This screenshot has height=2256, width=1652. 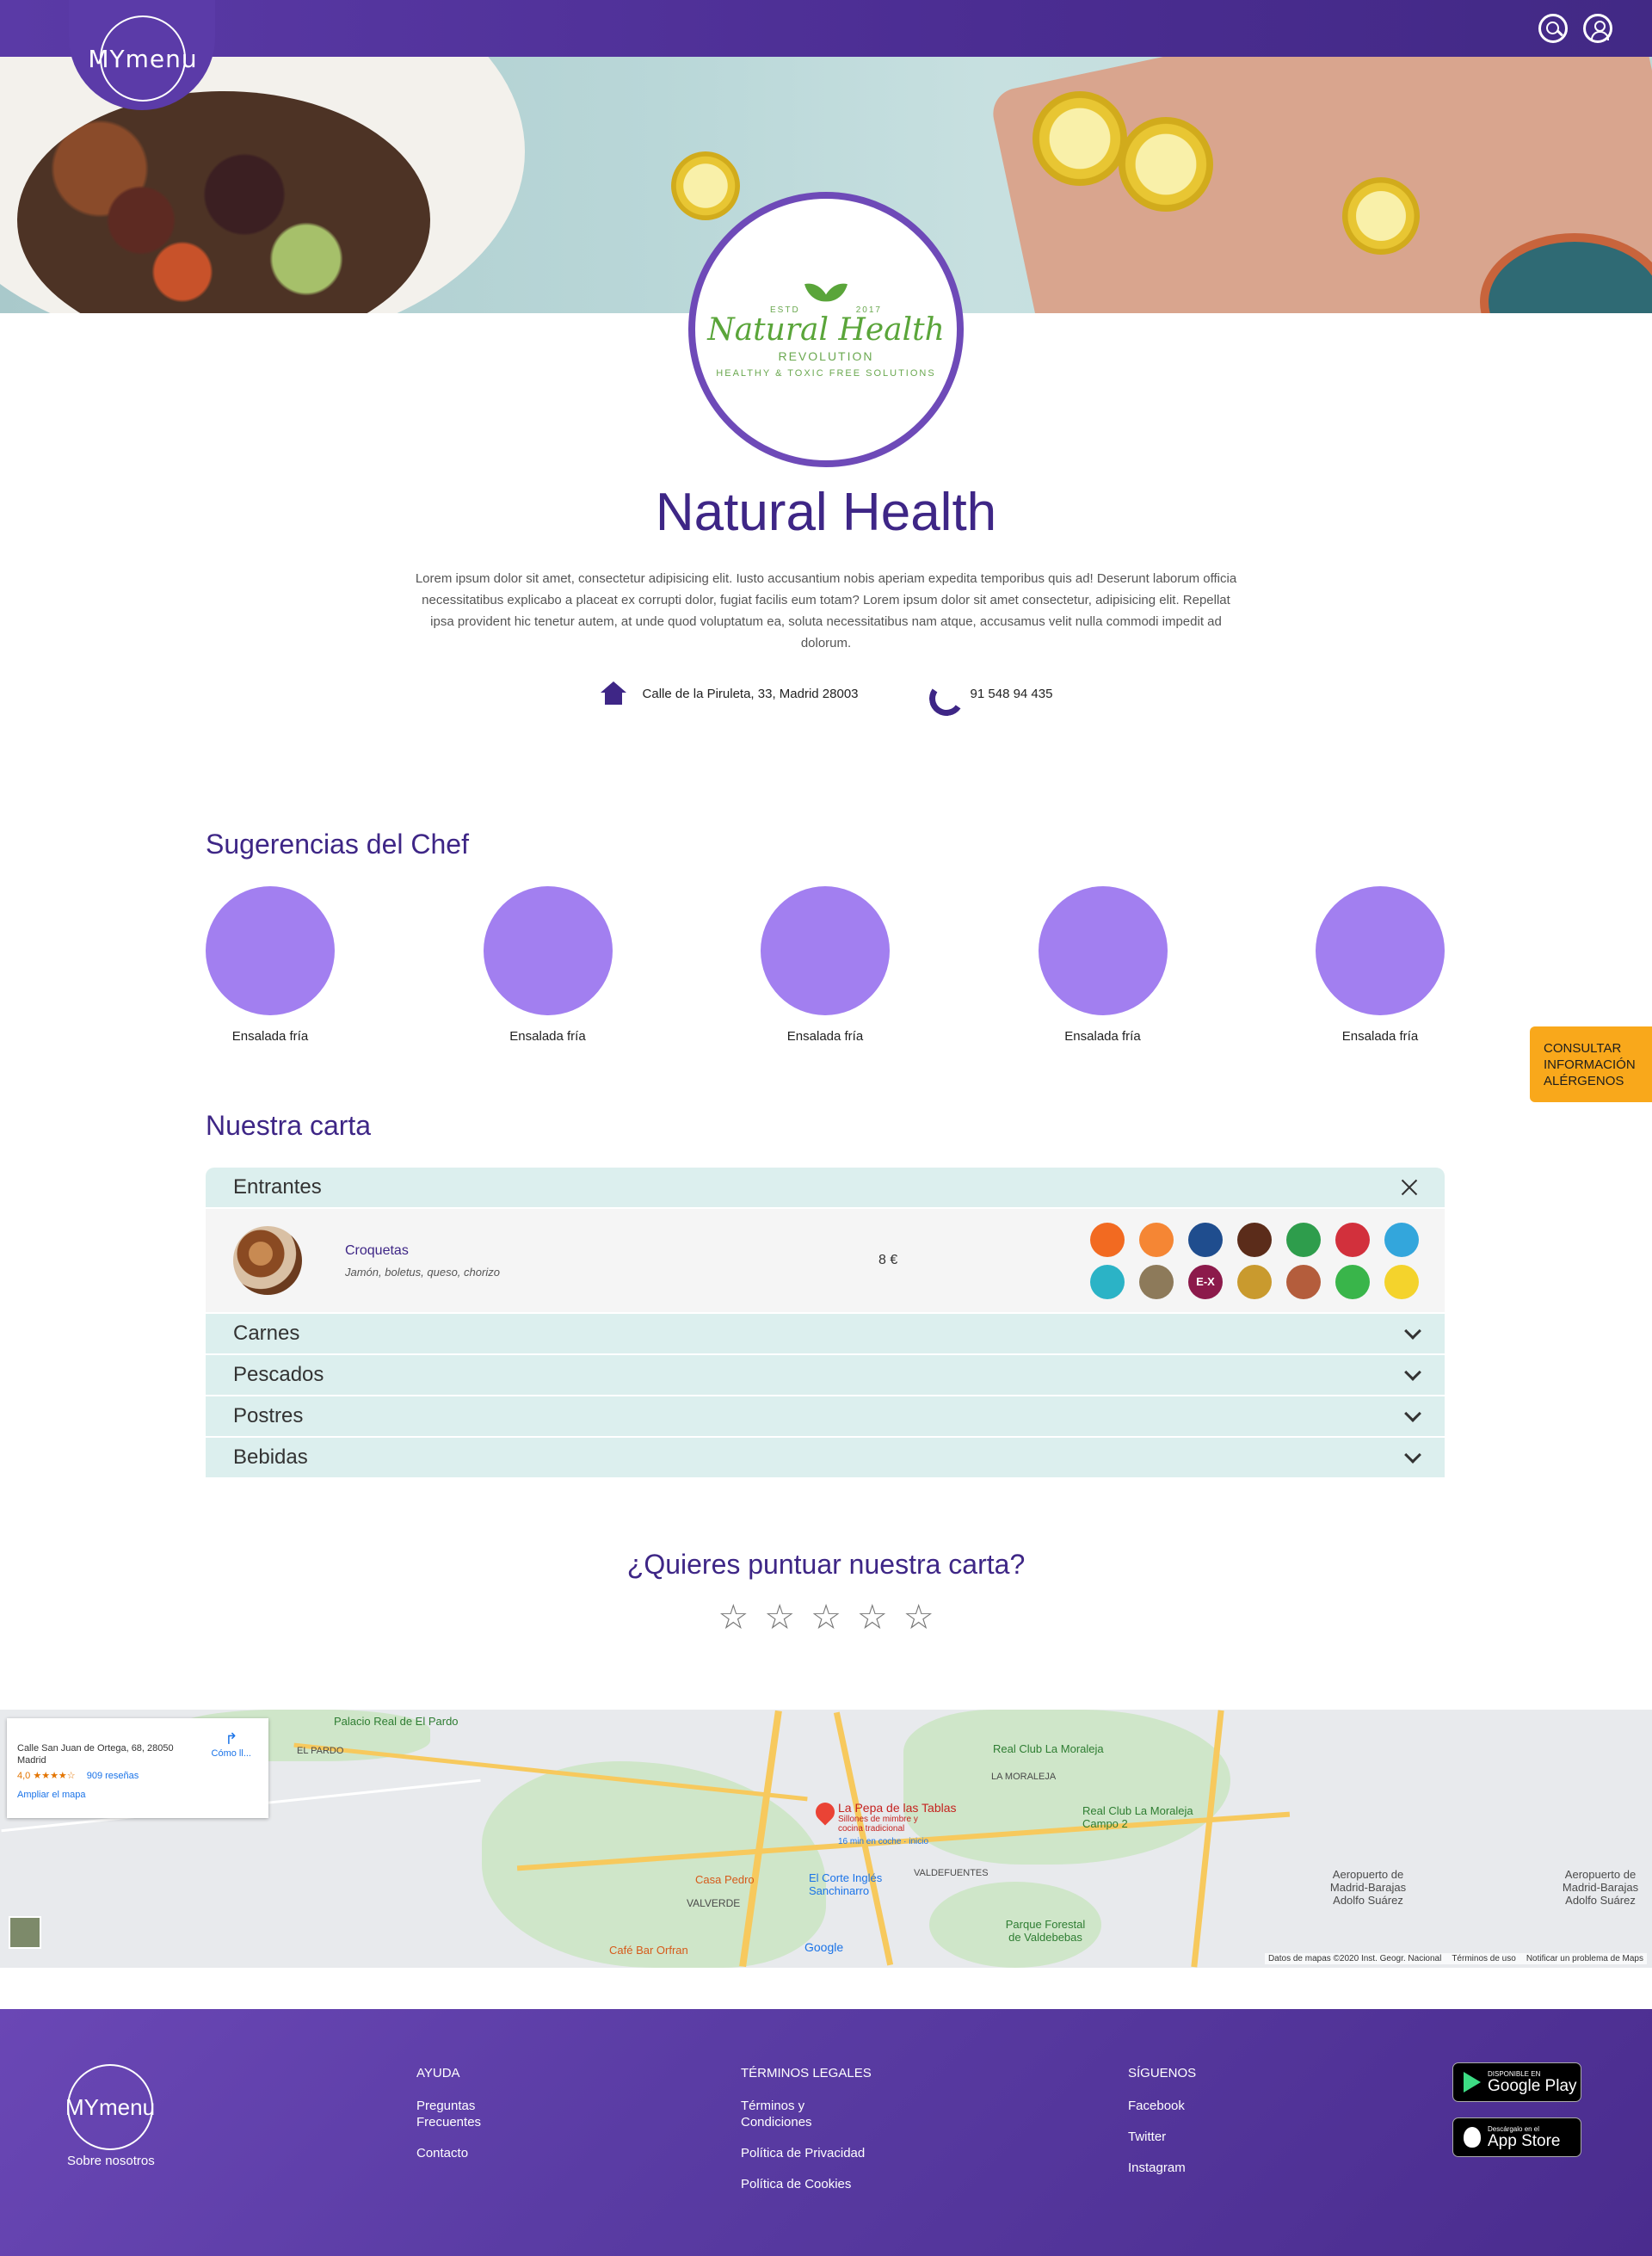 What do you see at coordinates (113, 1776) in the screenshot?
I see `place-reviews-link: 909 reseñas` at bounding box center [113, 1776].